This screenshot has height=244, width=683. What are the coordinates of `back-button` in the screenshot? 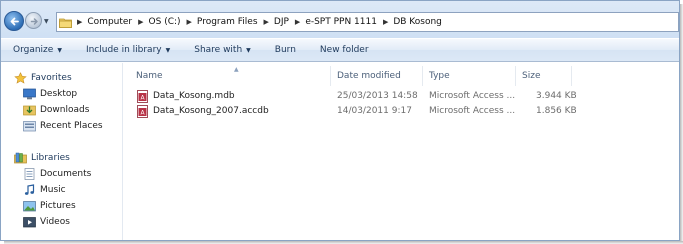 It's located at (14, 21).